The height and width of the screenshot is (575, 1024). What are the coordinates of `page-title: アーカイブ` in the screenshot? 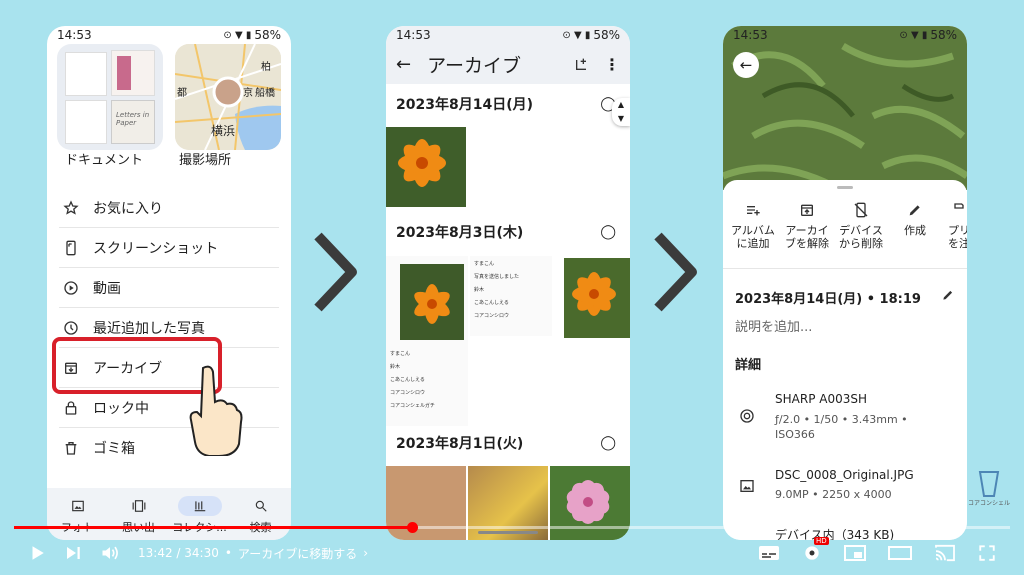 It's located at (474, 65).